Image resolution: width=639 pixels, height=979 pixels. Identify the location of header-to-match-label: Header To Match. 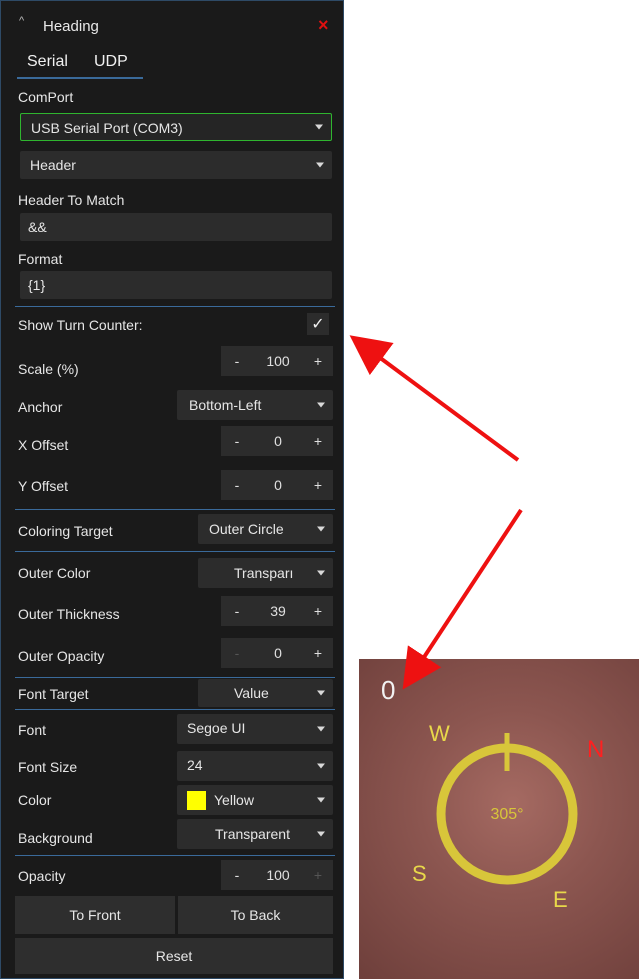
(71, 200).